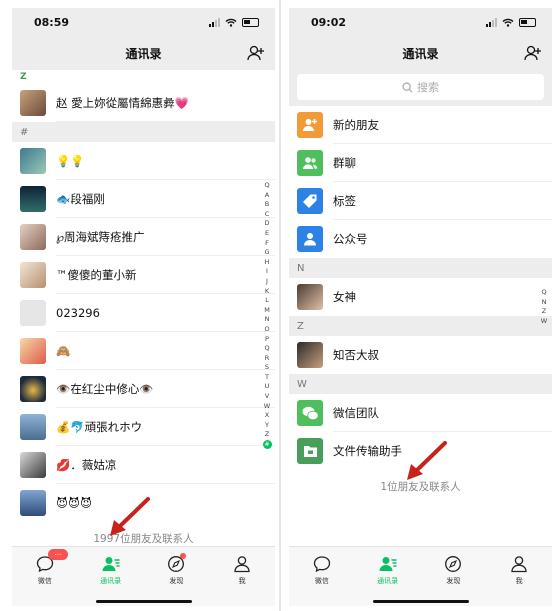 The image size is (560, 611). Describe the element at coordinates (122, 103) in the screenshot. I see `contact-name: 赵 愛上妳從屬情綿惠彜💗` at that location.